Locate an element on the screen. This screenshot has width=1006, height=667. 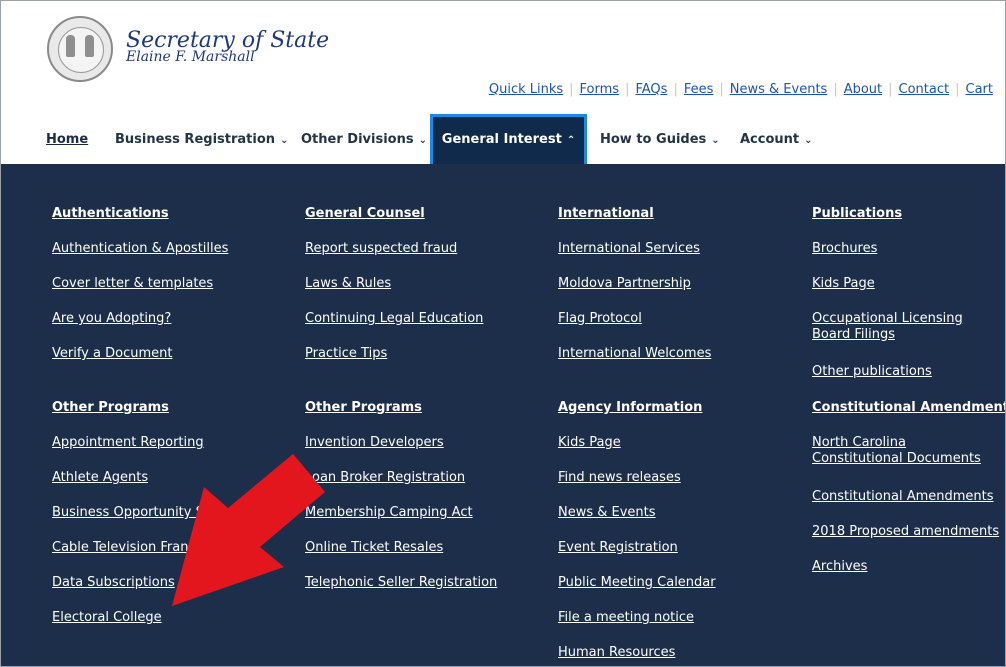
menu-link: Other publications is located at coordinates (872, 372).